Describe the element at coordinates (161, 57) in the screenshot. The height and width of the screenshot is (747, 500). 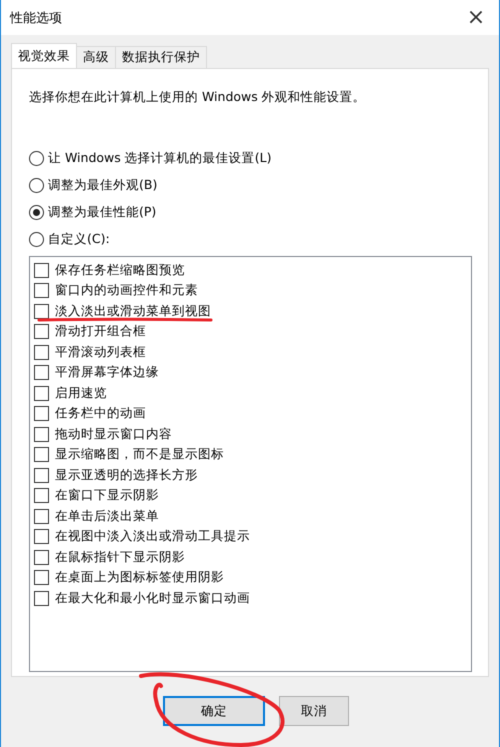
I see `tab: 数据执行保护` at that location.